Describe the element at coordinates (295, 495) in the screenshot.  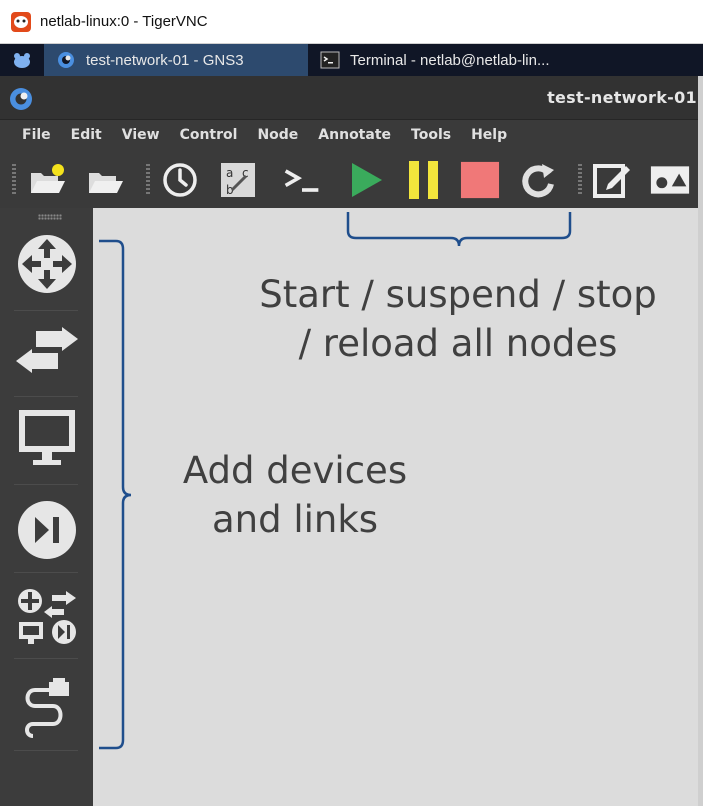
I see `annotation-add-devices: Add devices and links` at that location.